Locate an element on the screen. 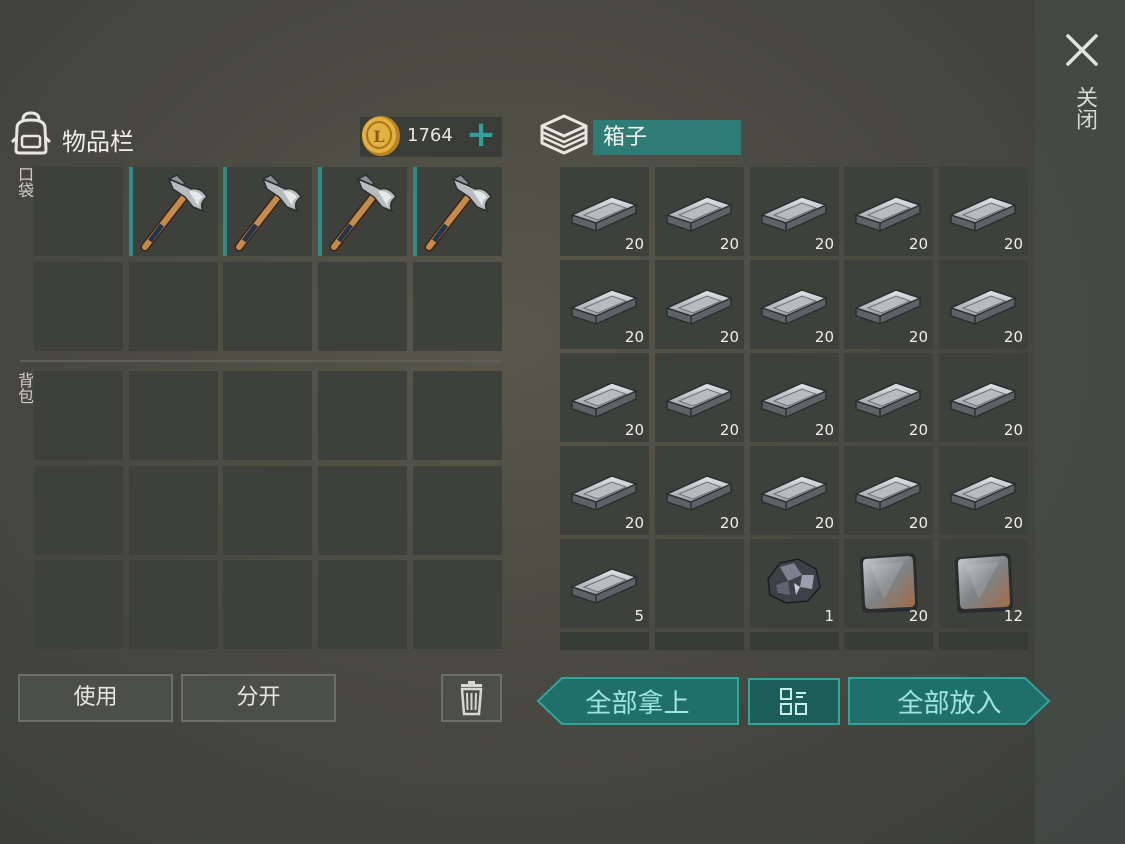 Image resolution: width=1125 pixels, height=844 pixels. put-all-label: 全部放入 is located at coordinates (949, 703).